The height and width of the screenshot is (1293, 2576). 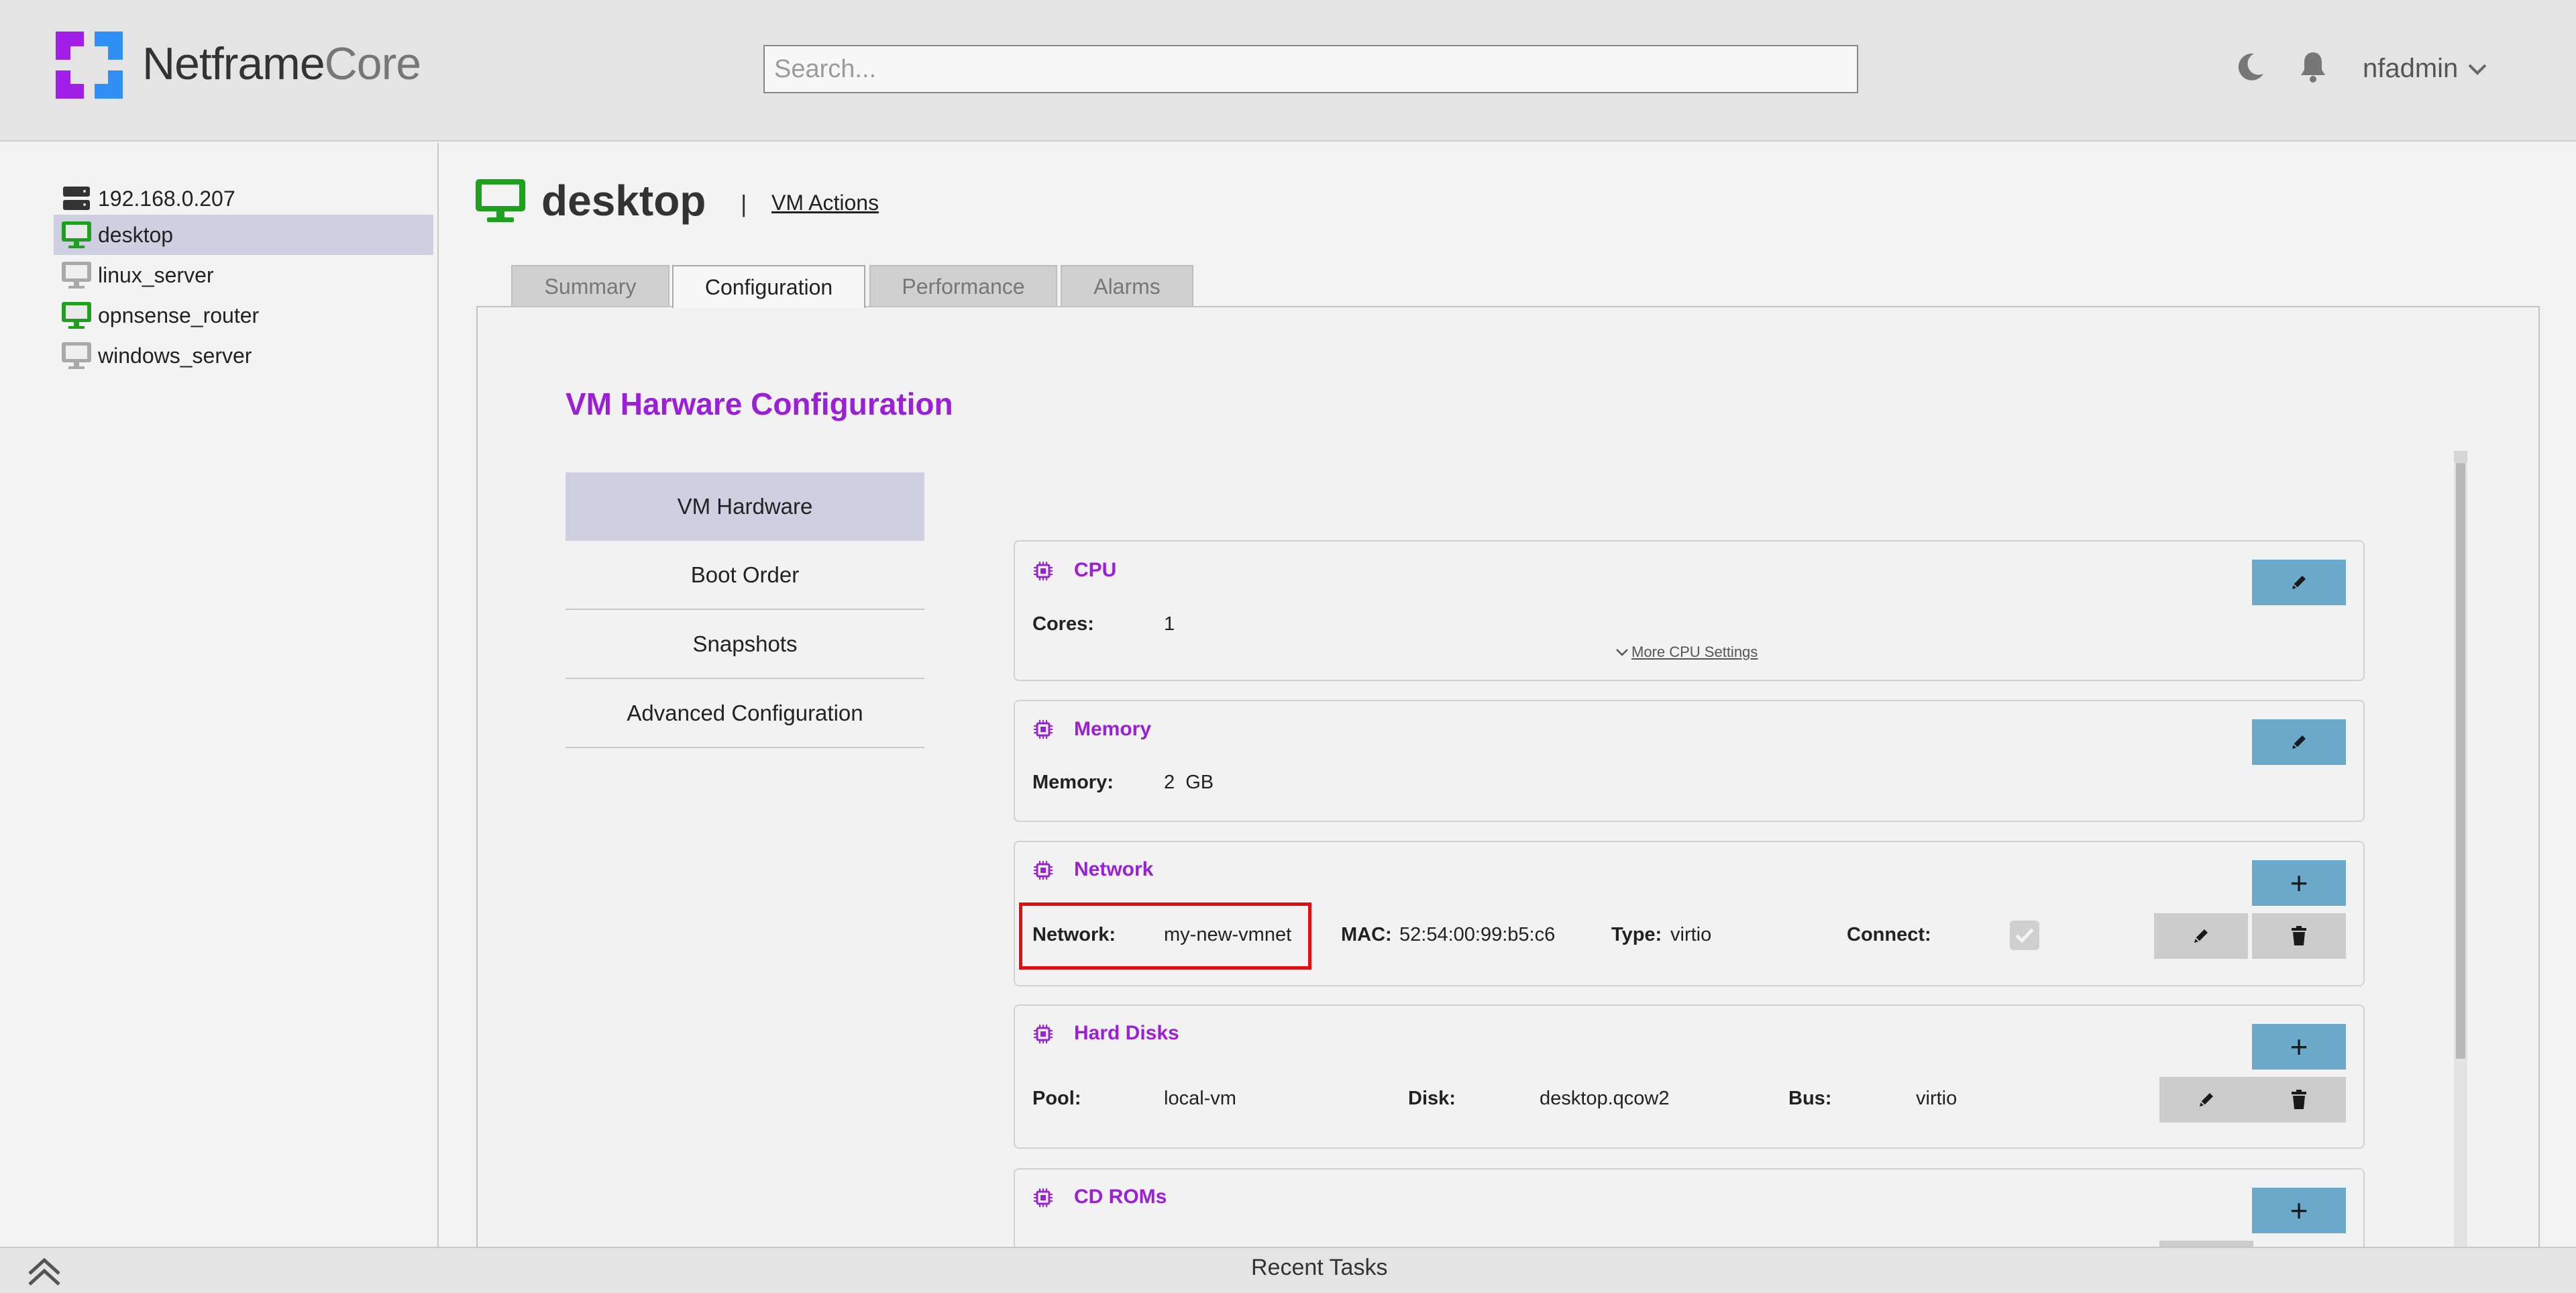 I want to click on hard-disks-title: Hard Disks, so click(x=1126, y=1033).